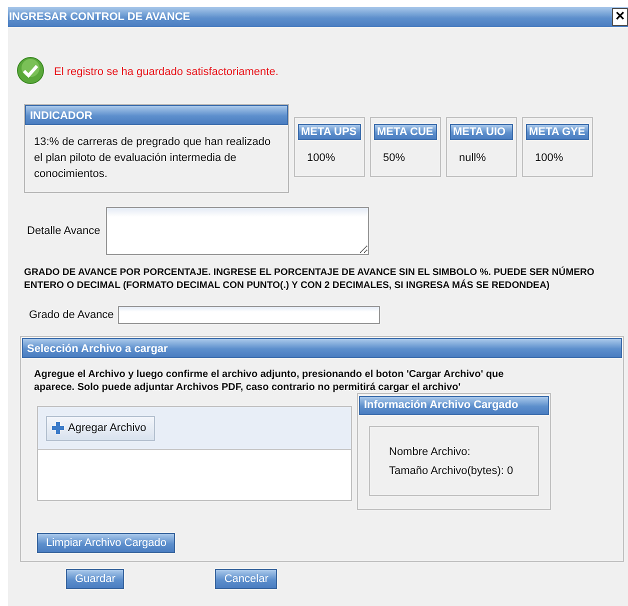  Describe the element at coordinates (405, 132) in the screenshot. I see `meta-header: META CUE` at that location.